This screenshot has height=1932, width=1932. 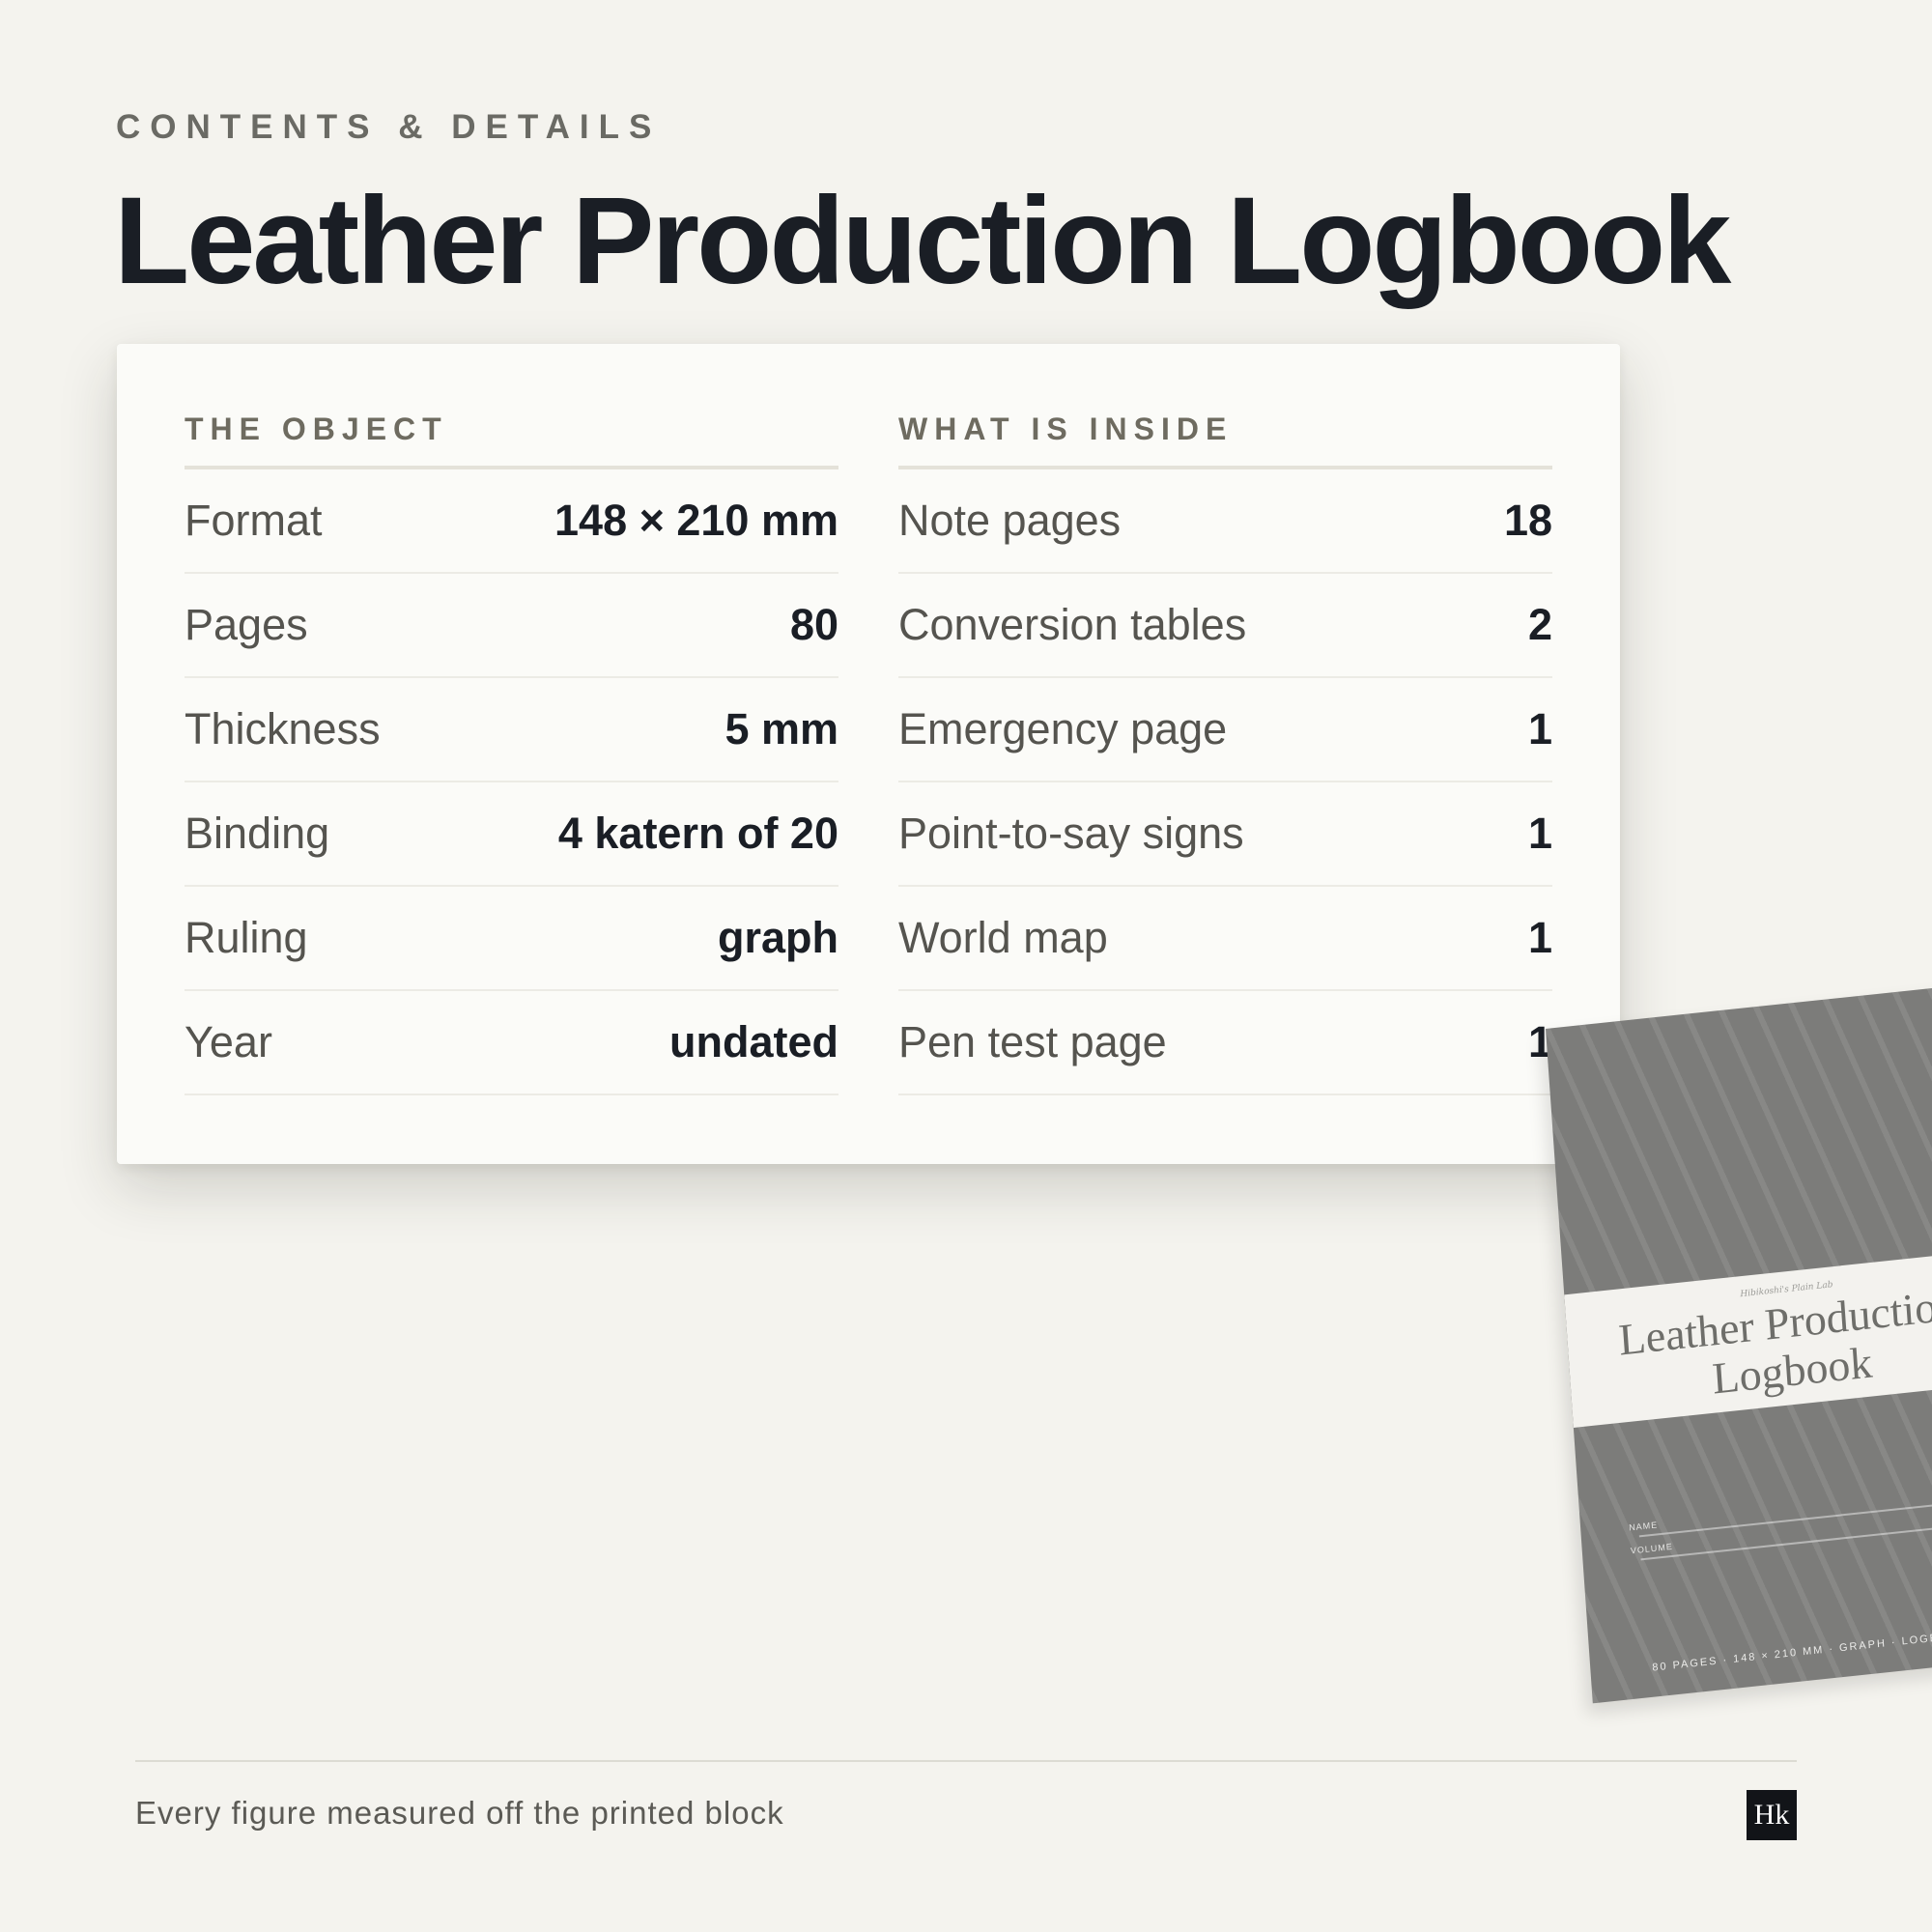 What do you see at coordinates (1010, 520) in the screenshot?
I see `row-label: Note pages` at bounding box center [1010, 520].